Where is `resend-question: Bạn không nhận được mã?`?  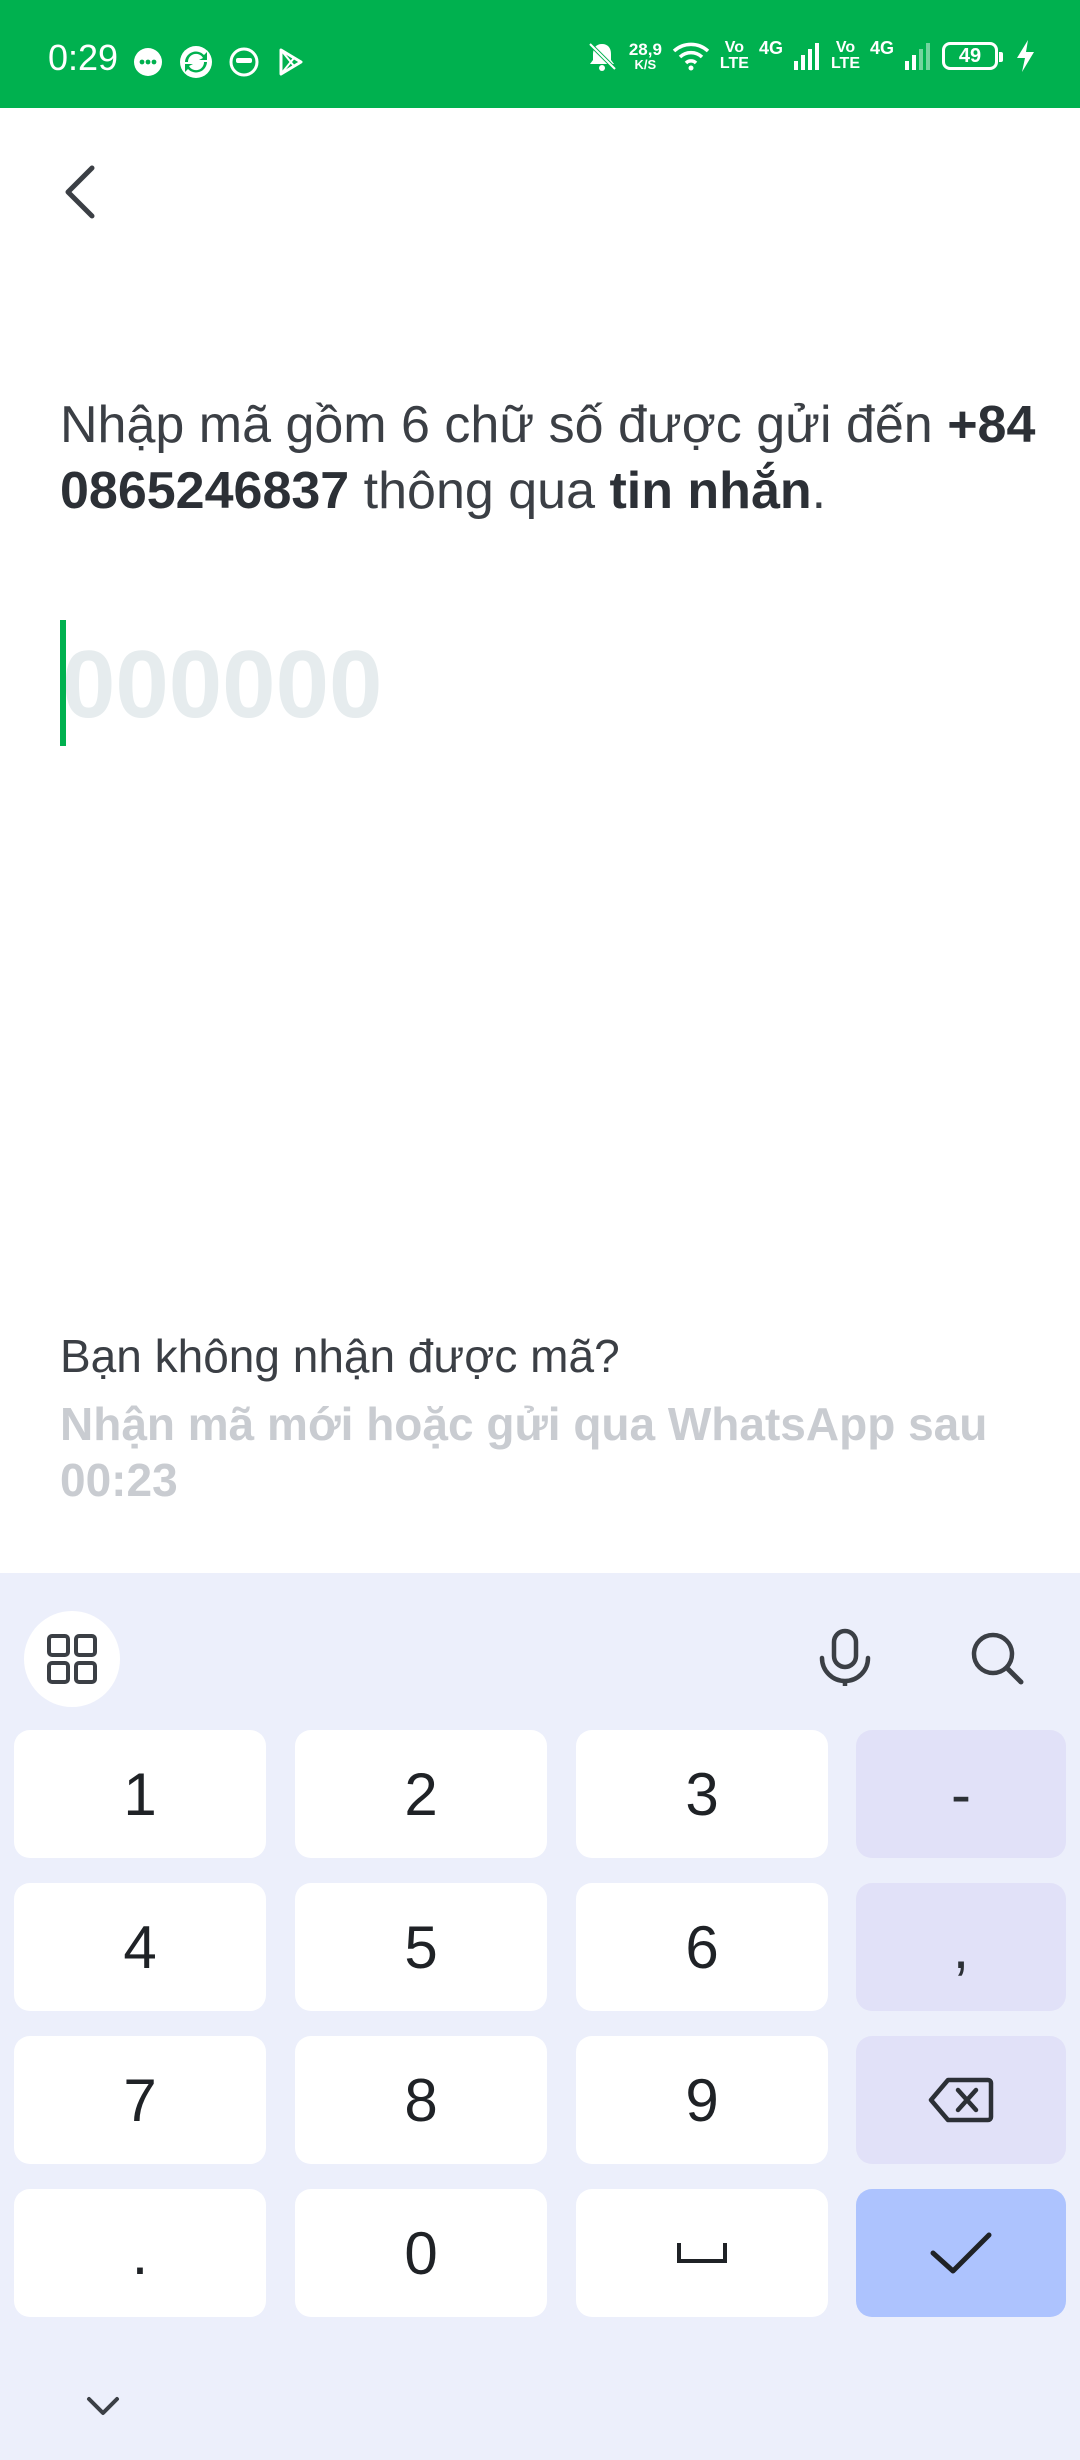 resend-question: Bạn không nhận được mã? is located at coordinates (340, 1356).